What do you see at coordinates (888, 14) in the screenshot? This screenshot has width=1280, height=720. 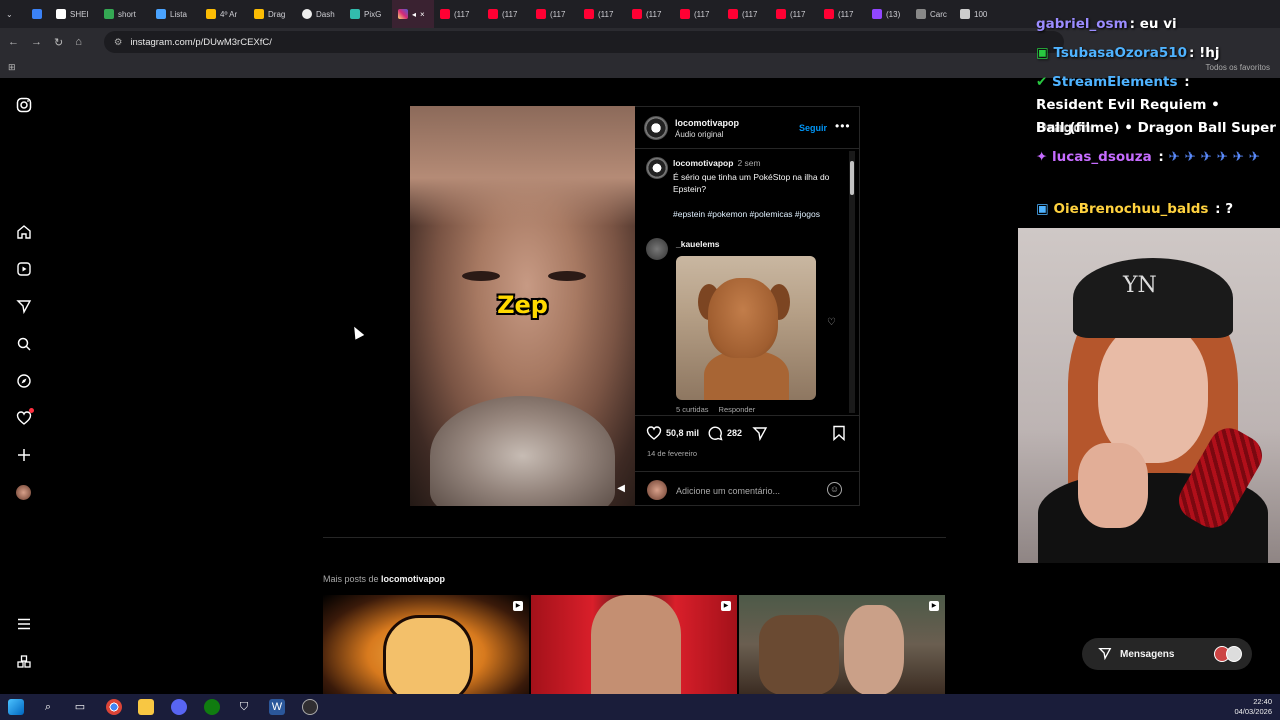 I see `browser-tab: (13)` at bounding box center [888, 14].